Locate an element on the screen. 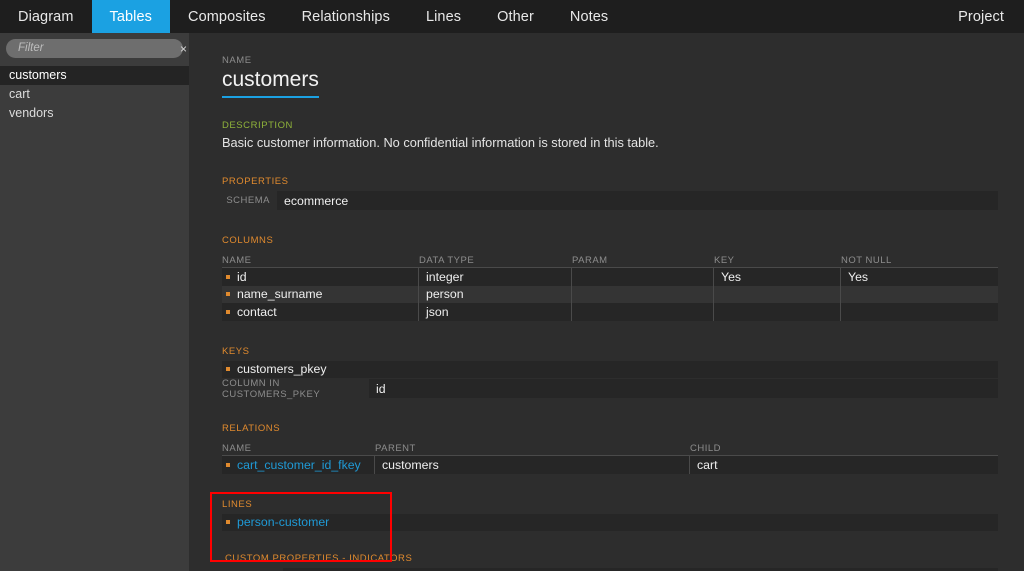 This screenshot has height=571, width=1024. tab-relationships: Relationships is located at coordinates (346, 16).